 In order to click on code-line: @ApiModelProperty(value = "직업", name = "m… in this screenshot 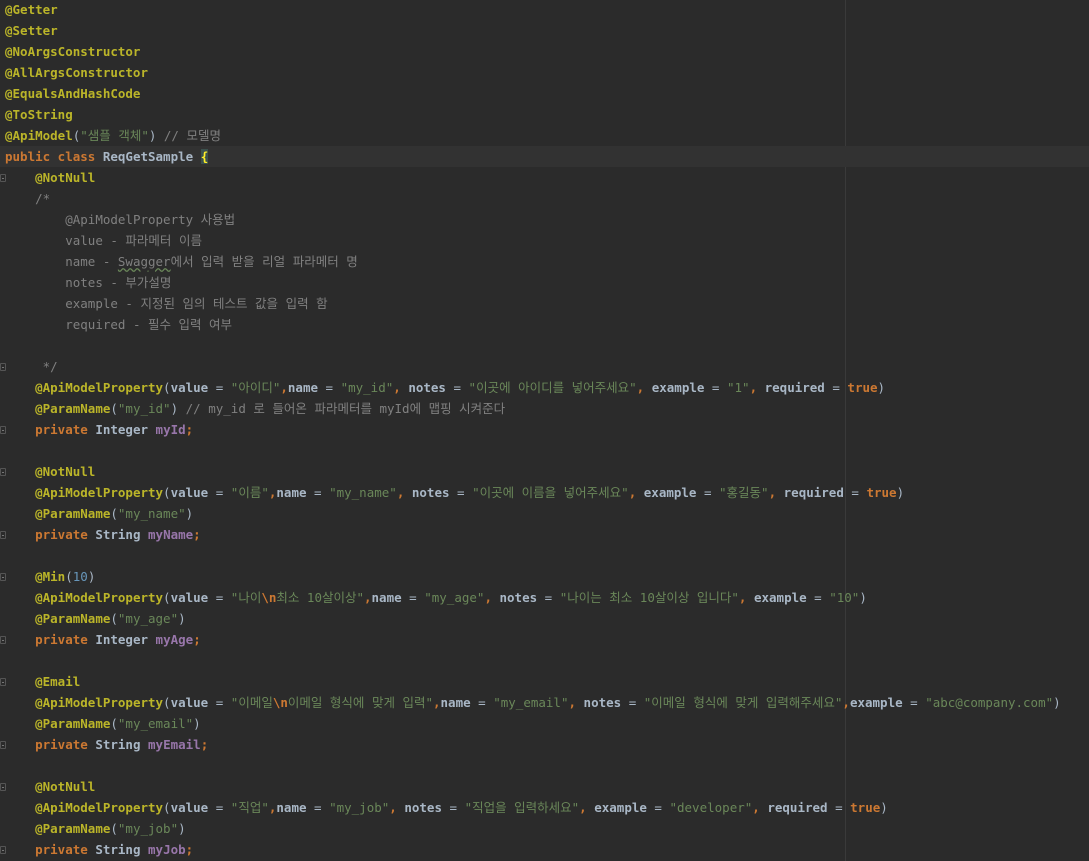, I will do `click(544, 807)`.